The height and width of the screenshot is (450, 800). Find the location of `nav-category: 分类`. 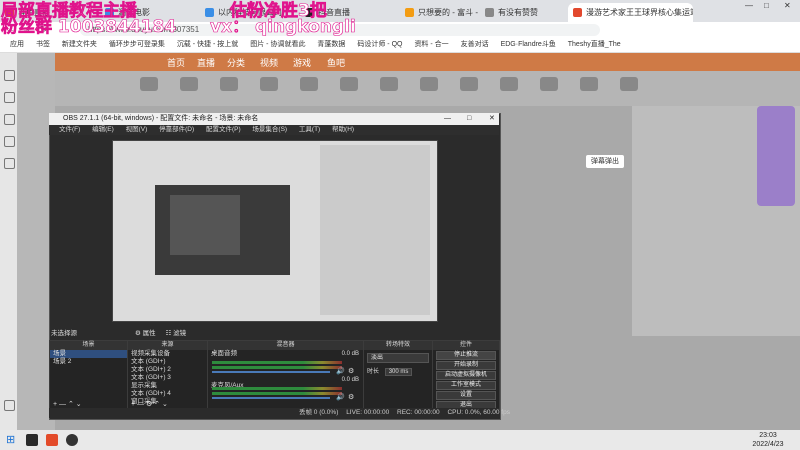

nav-category: 分类 is located at coordinates (236, 62).